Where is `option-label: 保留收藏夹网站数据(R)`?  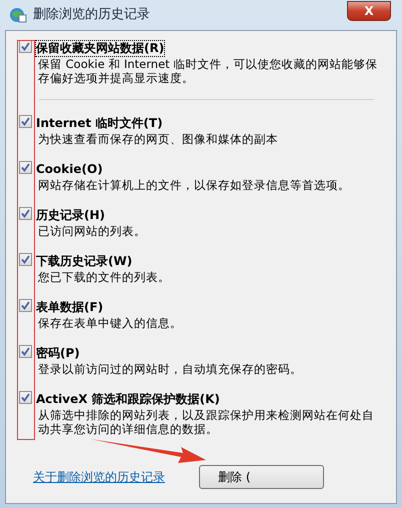 option-label: 保留收藏夹网站数据(R) is located at coordinates (100, 48).